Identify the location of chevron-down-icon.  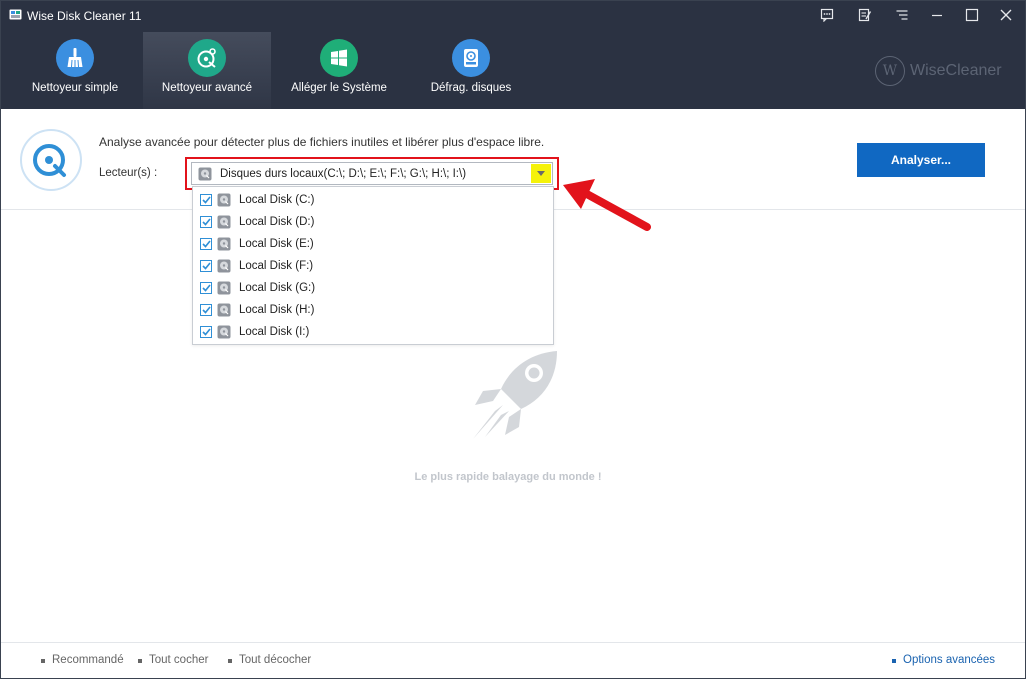
(541, 173).